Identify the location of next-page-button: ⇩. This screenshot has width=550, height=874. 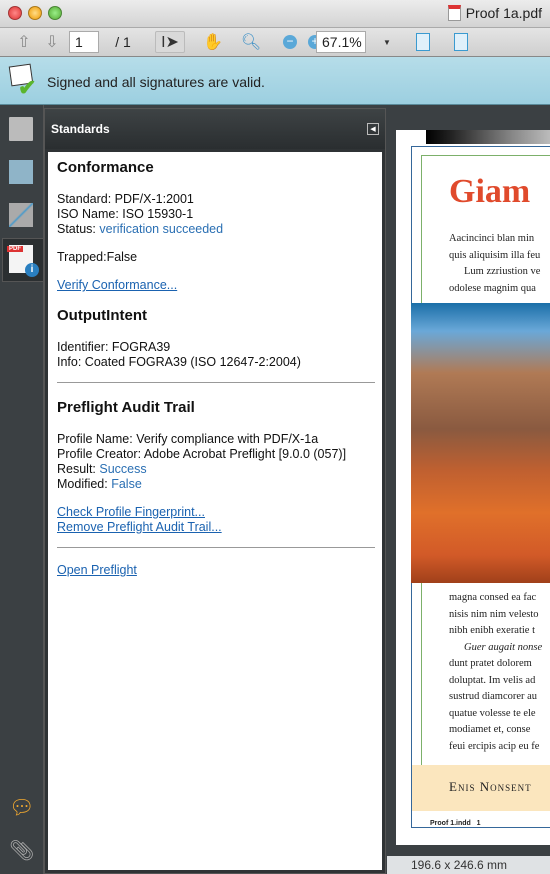
(52, 42).